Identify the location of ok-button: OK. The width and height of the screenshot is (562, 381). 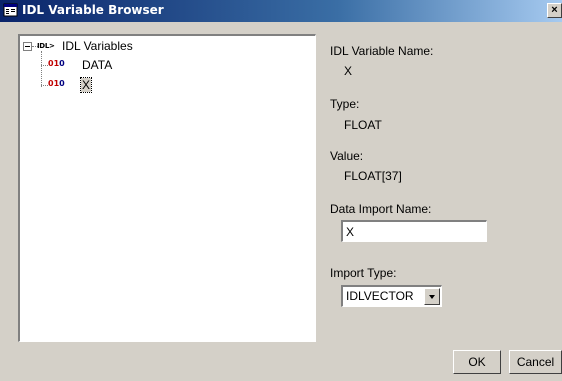
(477, 362).